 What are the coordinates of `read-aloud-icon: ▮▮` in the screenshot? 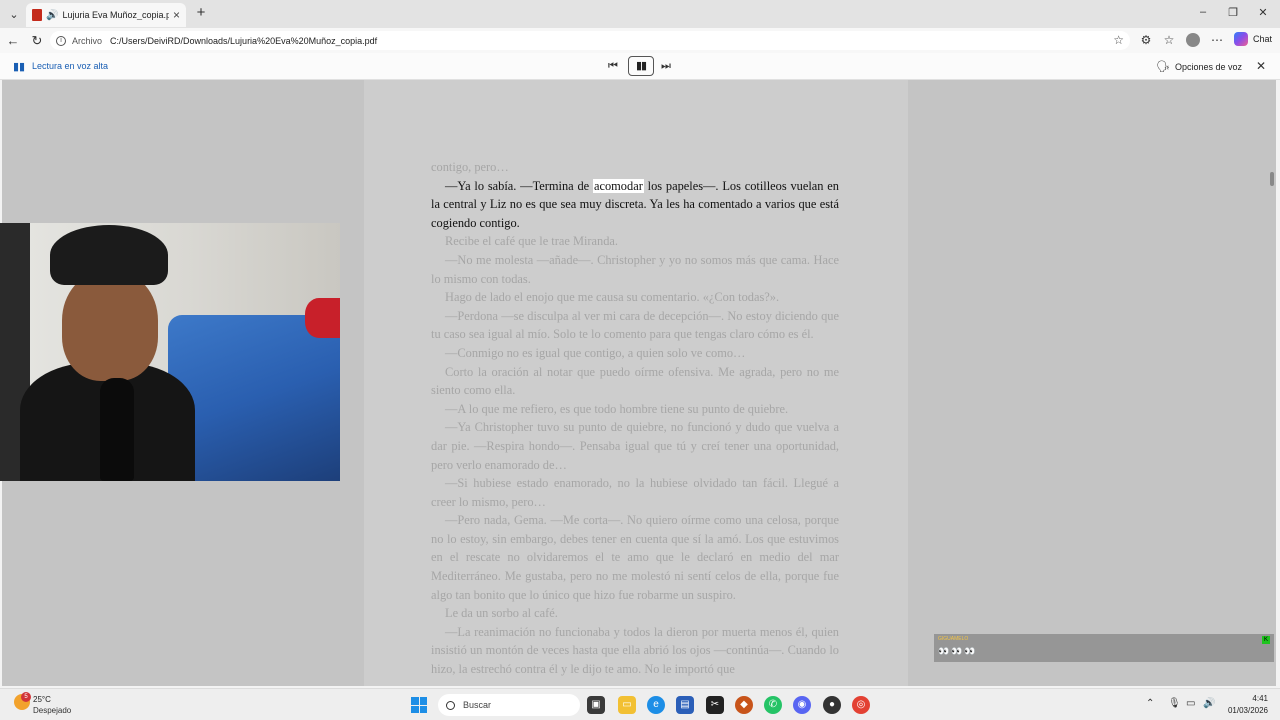 It's located at (19, 67).